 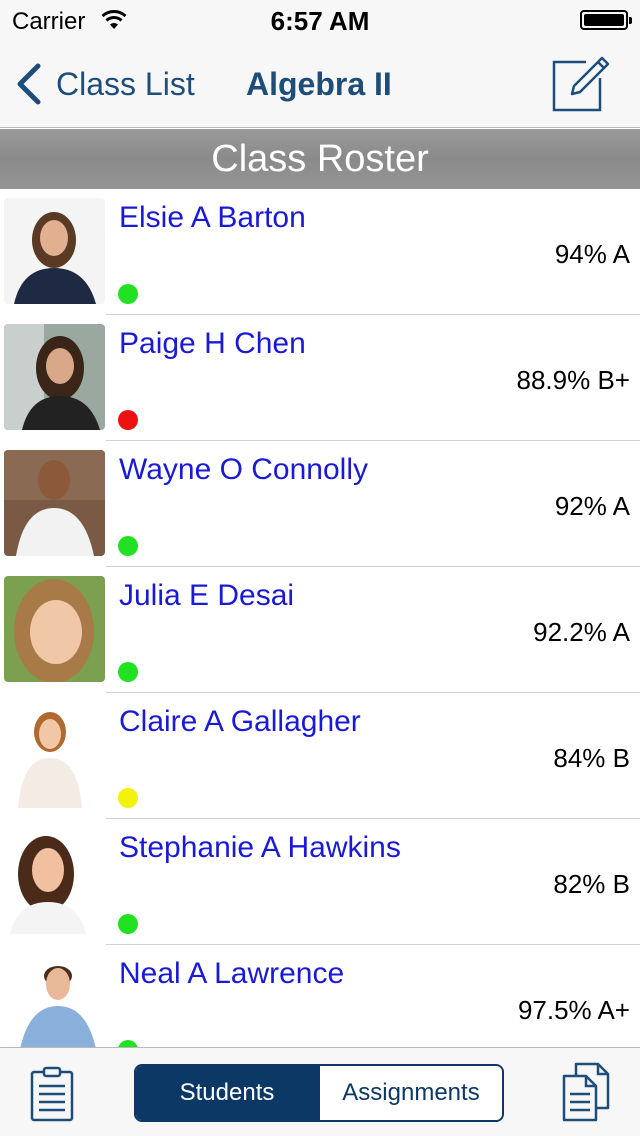 I want to click on tab-students: Students, so click(x=227, y=1093).